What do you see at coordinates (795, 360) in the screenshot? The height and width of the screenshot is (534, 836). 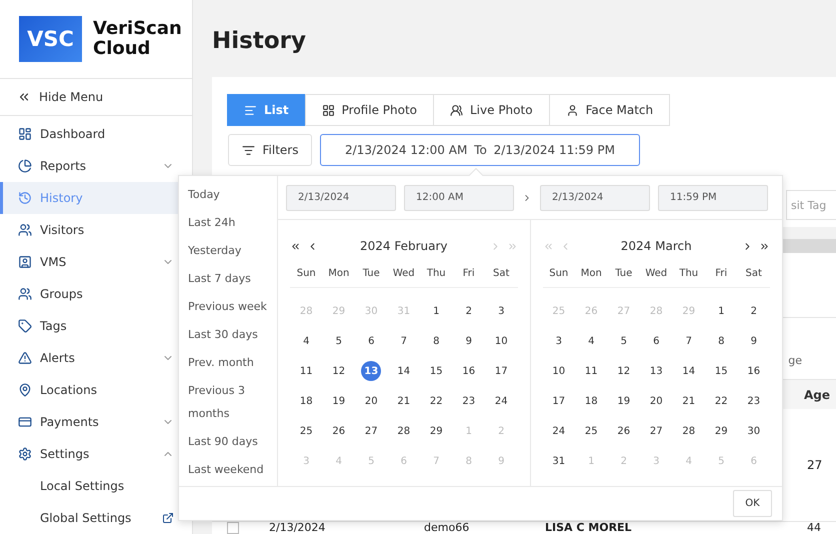 I see `column-header: ge` at bounding box center [795, 360].